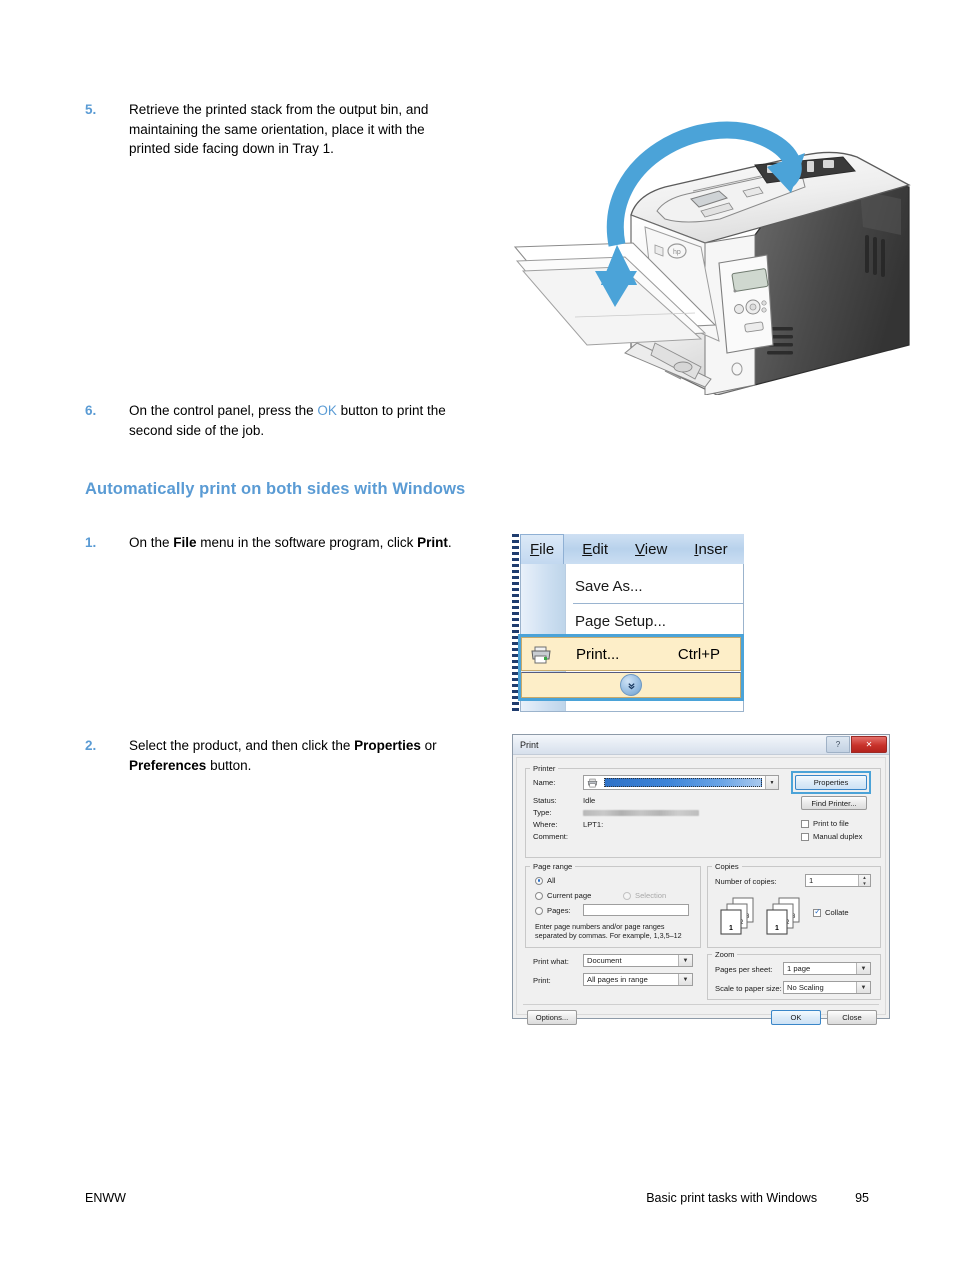  I want to click on w1-mid: menu in the software program, click, so click(307, 542).